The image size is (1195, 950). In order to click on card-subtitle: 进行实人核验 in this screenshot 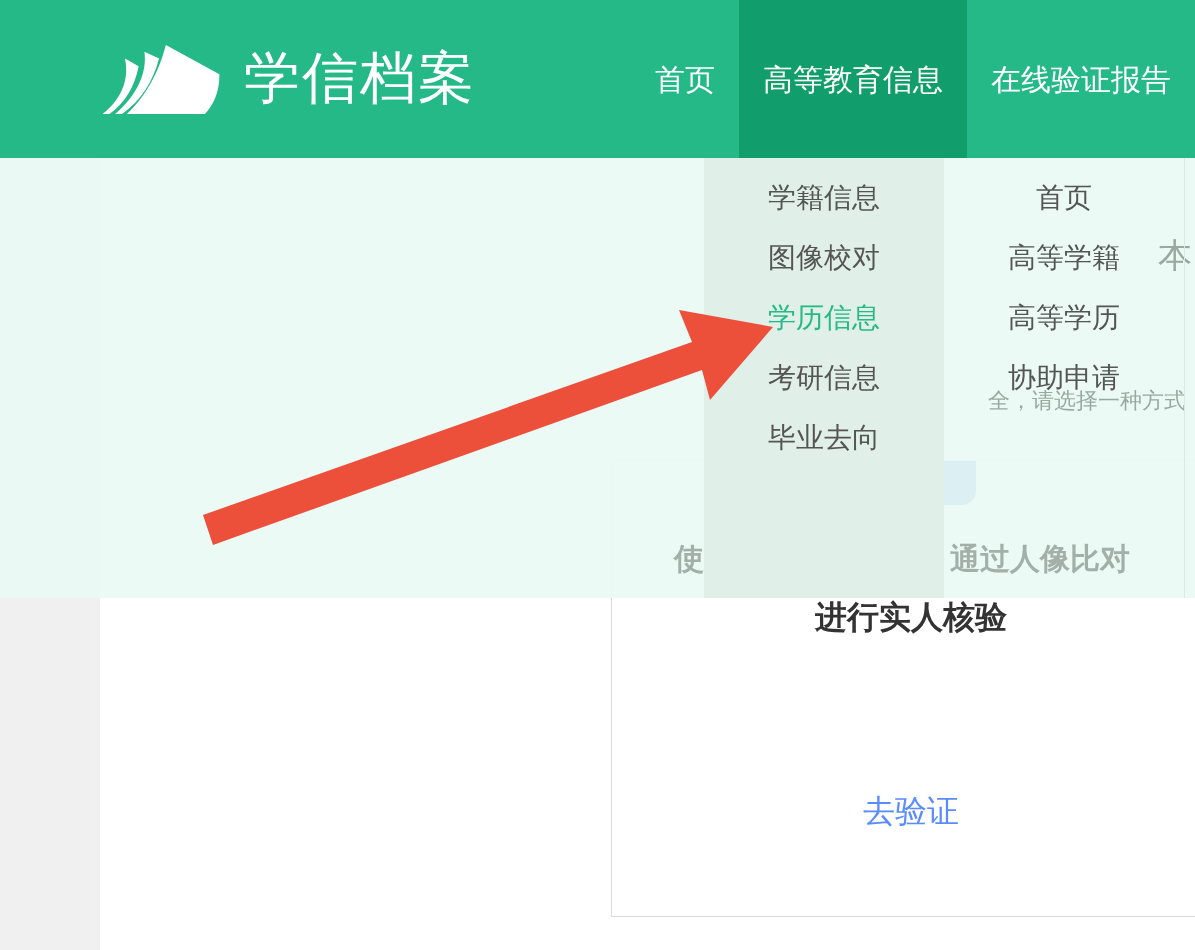, I will do `click(911, 618)`.